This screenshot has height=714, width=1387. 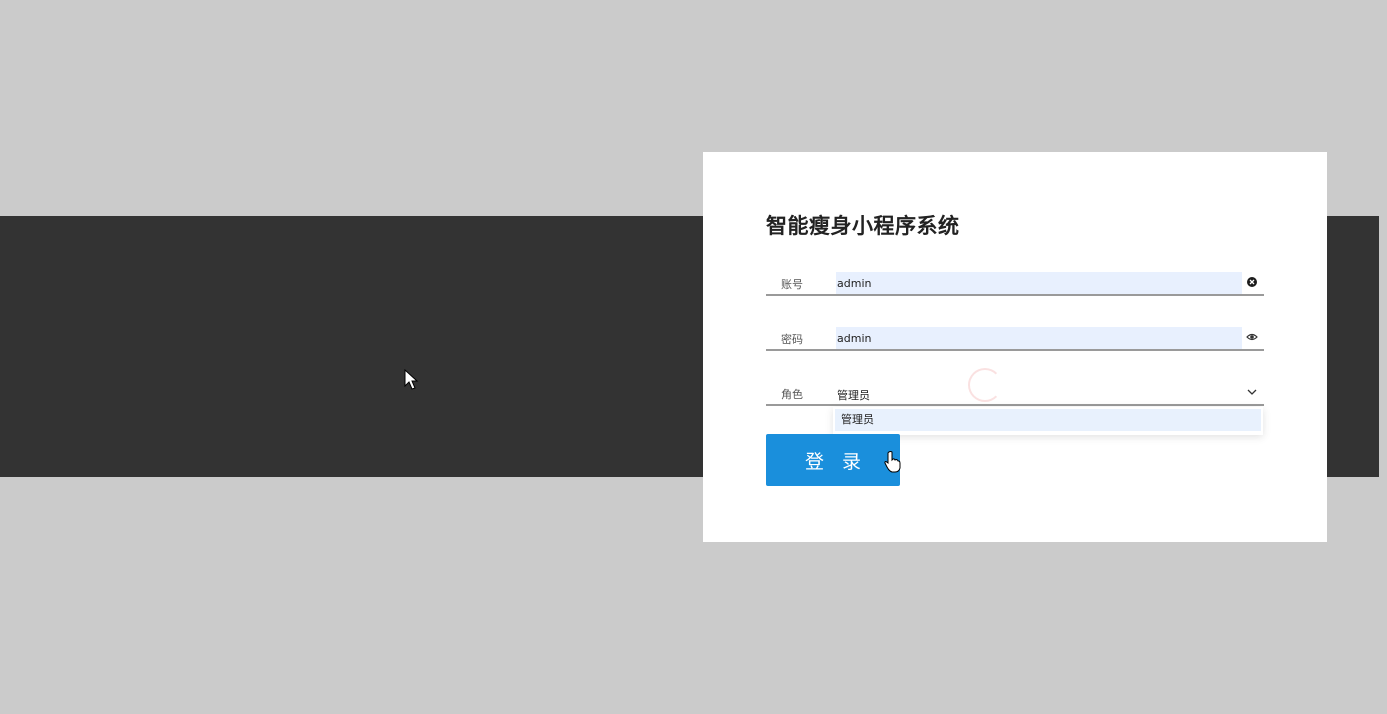 What do you see at coordinates (1252, 337) in the screenshot?
I see `eye-icon` at bounding box center [1252, 337].